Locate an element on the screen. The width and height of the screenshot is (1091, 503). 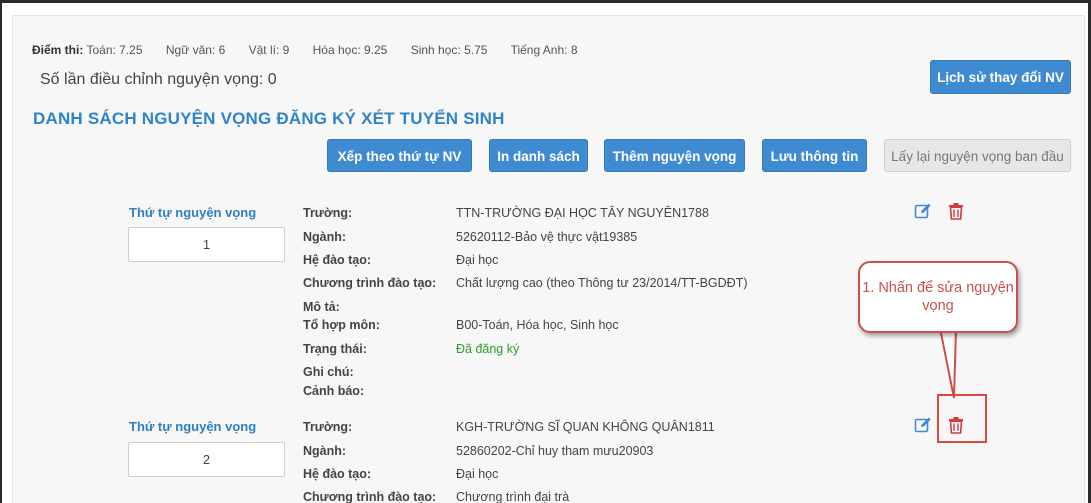
program-value: Chương trình đại trà is located at coordinates (513, 496).